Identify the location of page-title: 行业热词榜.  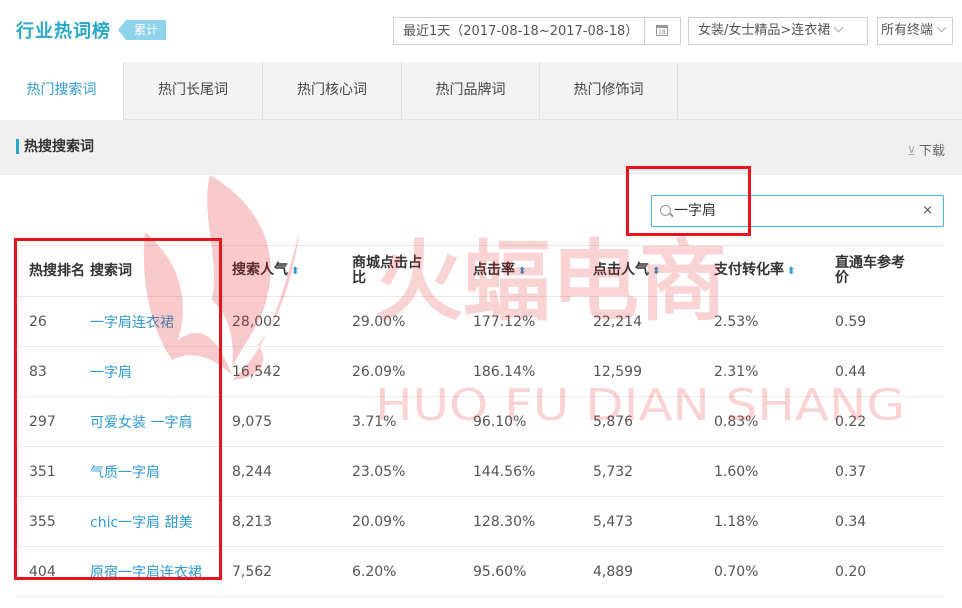
(63, 31).